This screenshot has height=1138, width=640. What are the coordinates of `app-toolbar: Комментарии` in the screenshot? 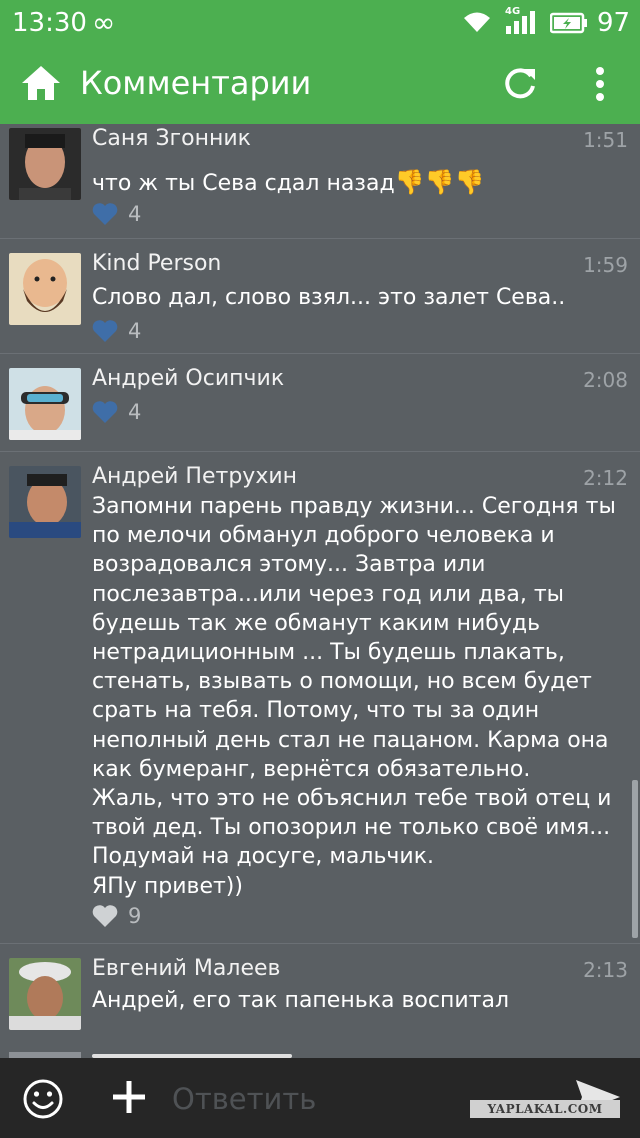 It's located at (320, 85).